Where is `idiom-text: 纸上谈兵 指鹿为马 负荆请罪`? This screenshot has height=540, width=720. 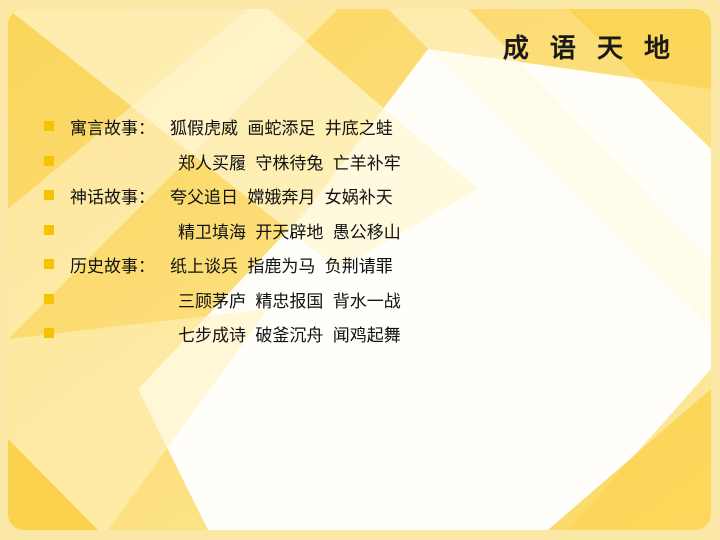 idiom-text: 纸上谈兵 指鹿为马 负荆请罪 is located at coordinates (281, 267).